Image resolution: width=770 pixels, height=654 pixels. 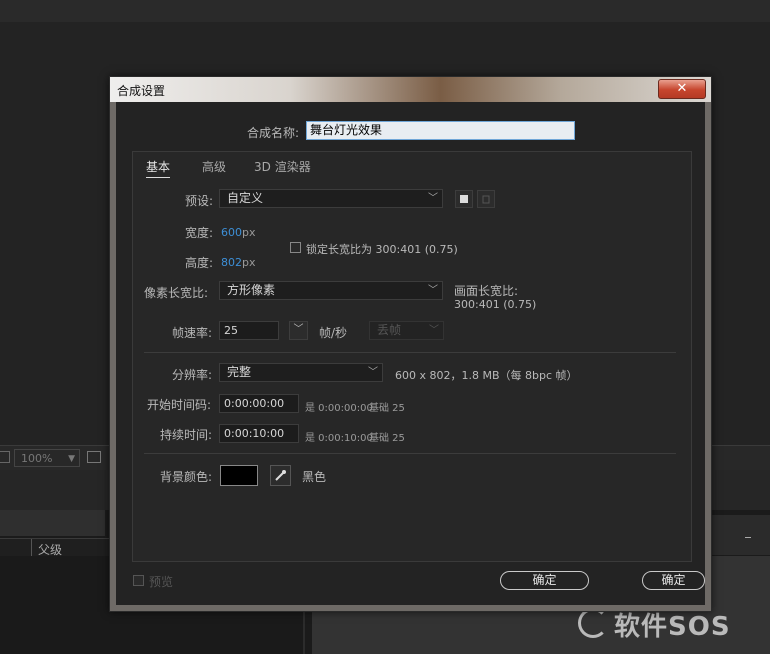 I want to click on resolution-select: 完整 ﹀, so click(x=301, y=372).